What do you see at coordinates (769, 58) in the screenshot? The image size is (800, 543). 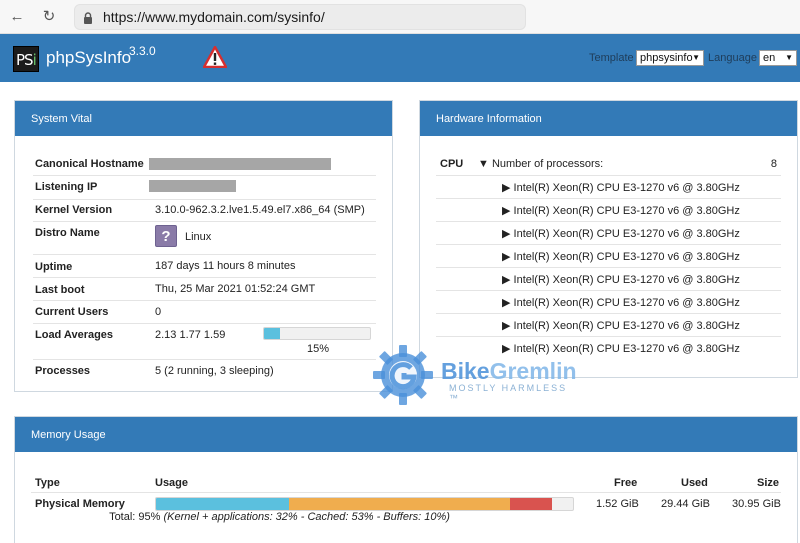 I see `language-value: en` at bounding box center [769, 58].